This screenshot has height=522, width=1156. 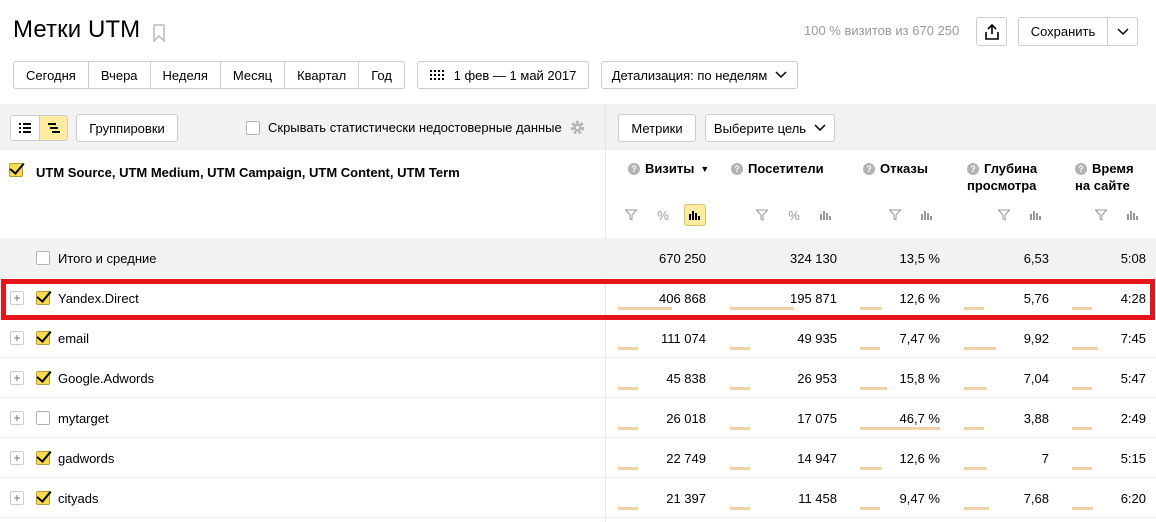 I want to click on column-visitors-label: Посетители, so click(x=786, y=168).